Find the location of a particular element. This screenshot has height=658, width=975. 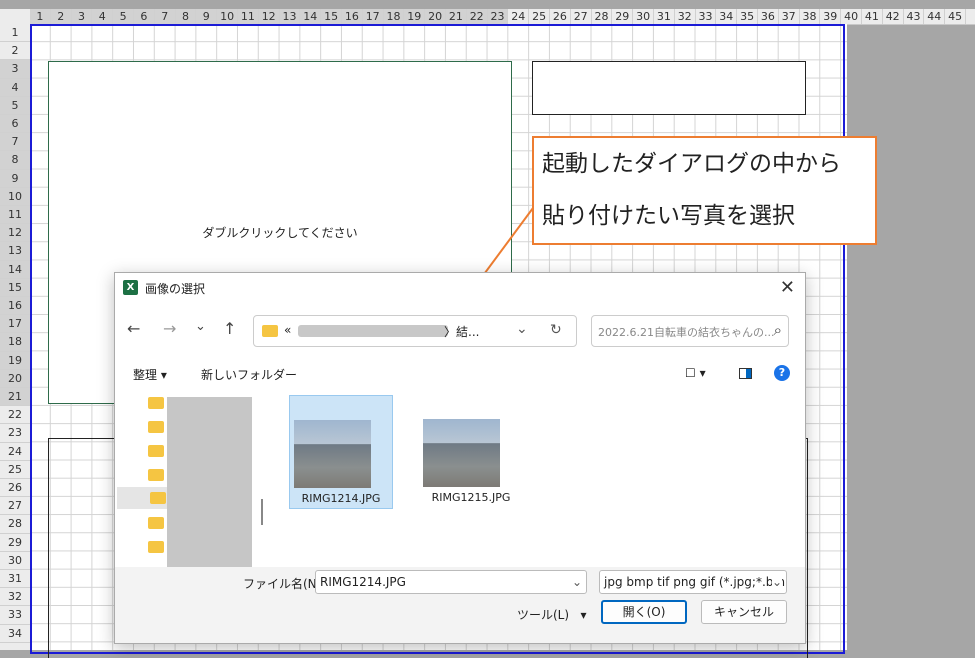

search-icon: ⌕ is located at coordinates (778, 330).